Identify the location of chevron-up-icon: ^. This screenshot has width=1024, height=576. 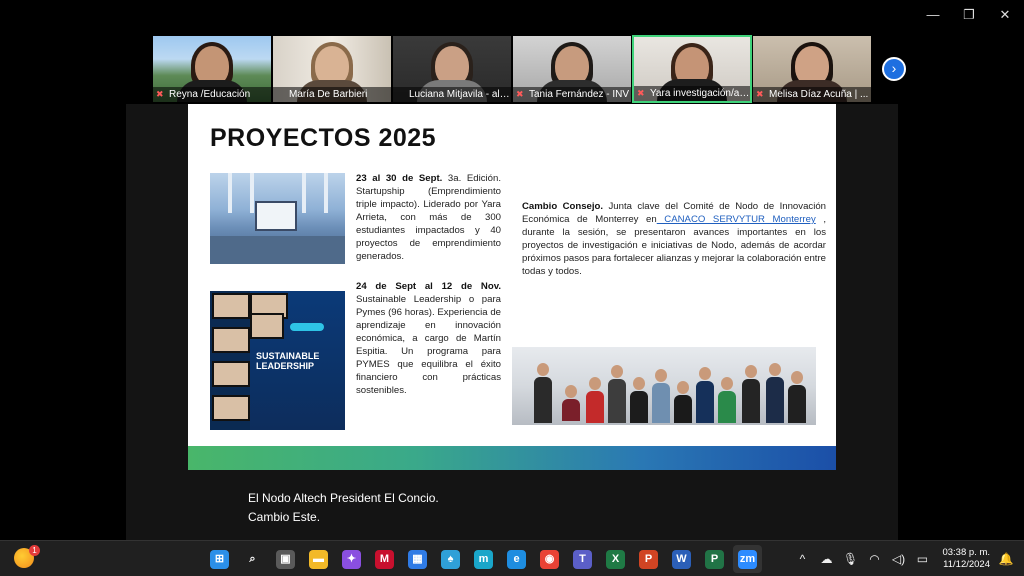
(802, 559).